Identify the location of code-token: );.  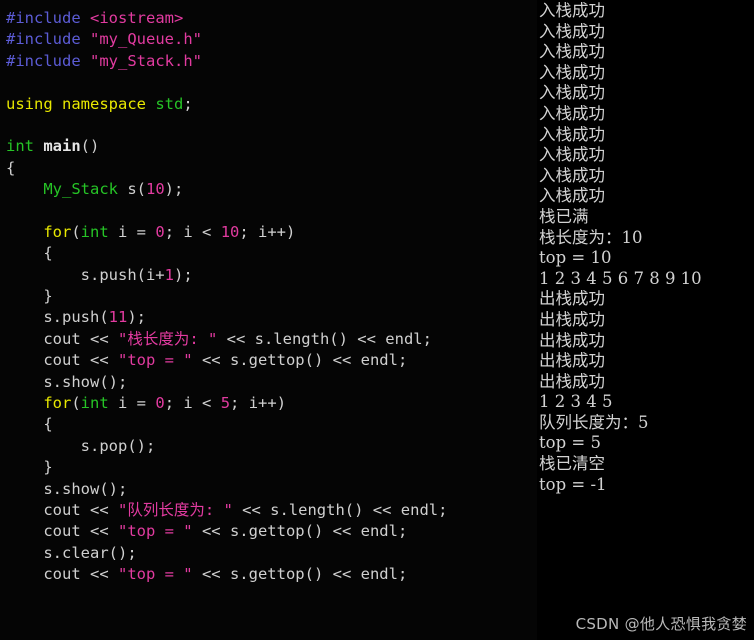
(136, 317).